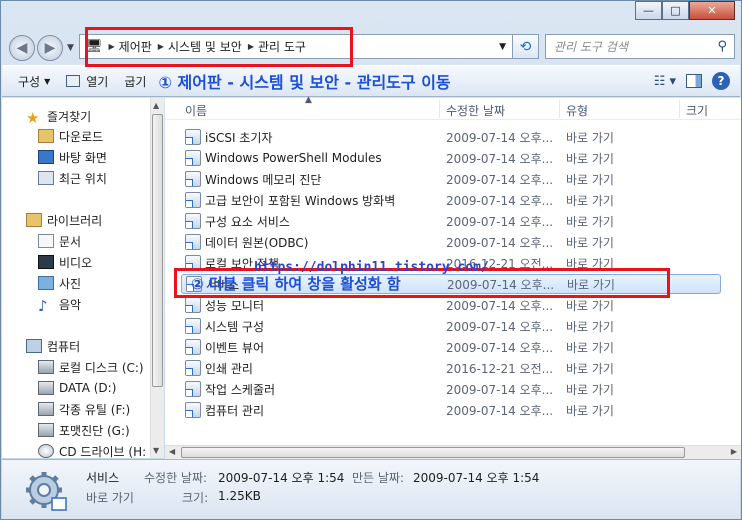  Describe the element at coordinates (712, 10) in the screenshot. I see `close-button: ✕` at that location.